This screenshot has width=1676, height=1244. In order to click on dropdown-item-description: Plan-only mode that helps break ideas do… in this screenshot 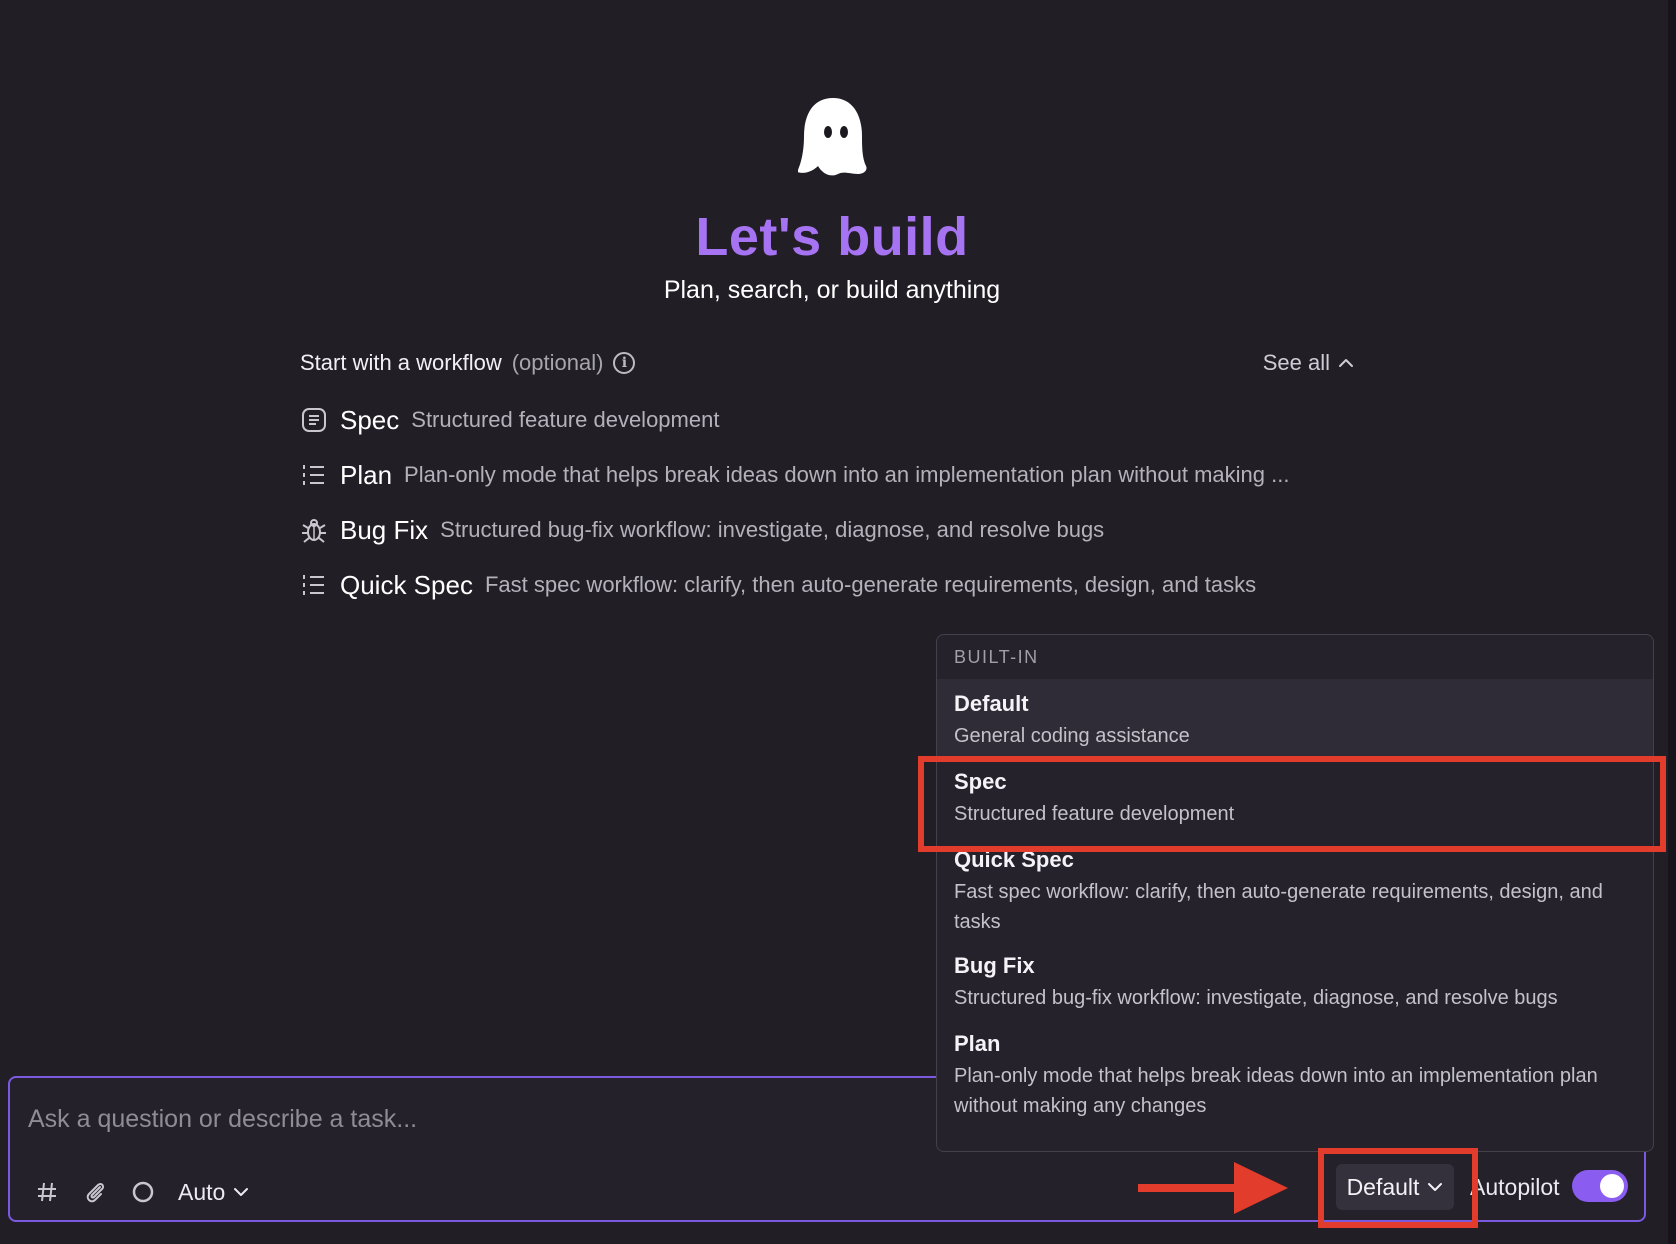, I will do `click(1276, 1091)`.